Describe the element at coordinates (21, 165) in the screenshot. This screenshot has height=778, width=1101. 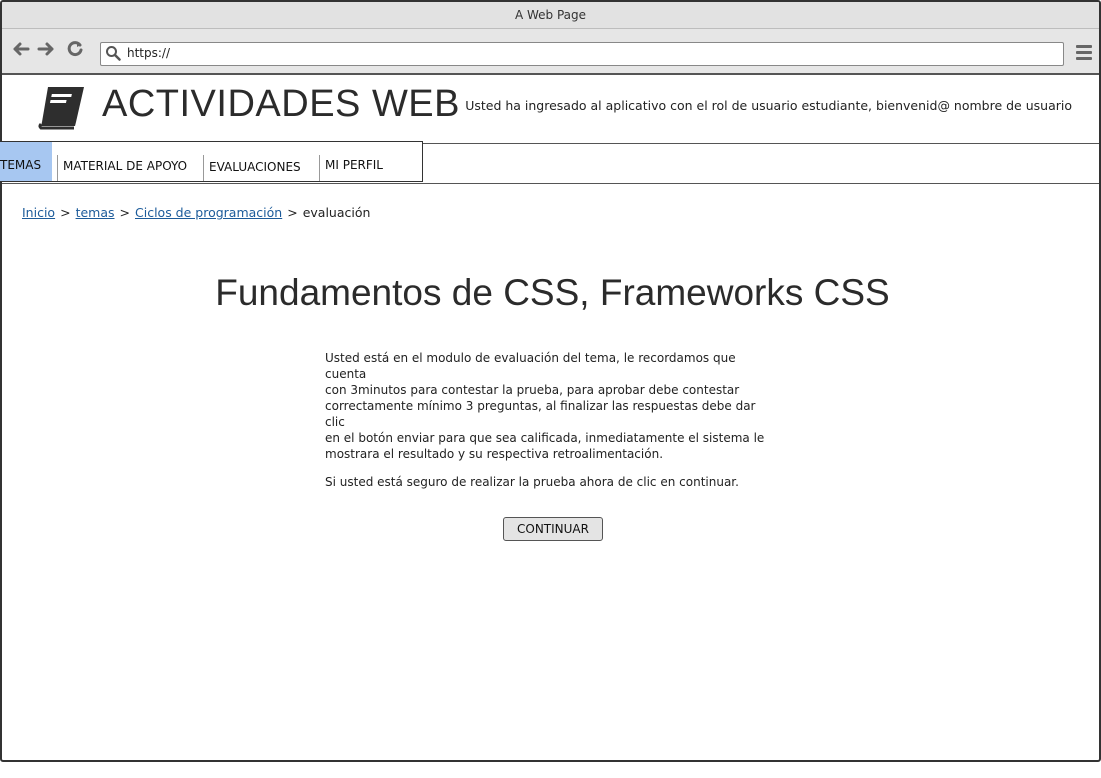
I see `tab-label: TEMAS` at that location.